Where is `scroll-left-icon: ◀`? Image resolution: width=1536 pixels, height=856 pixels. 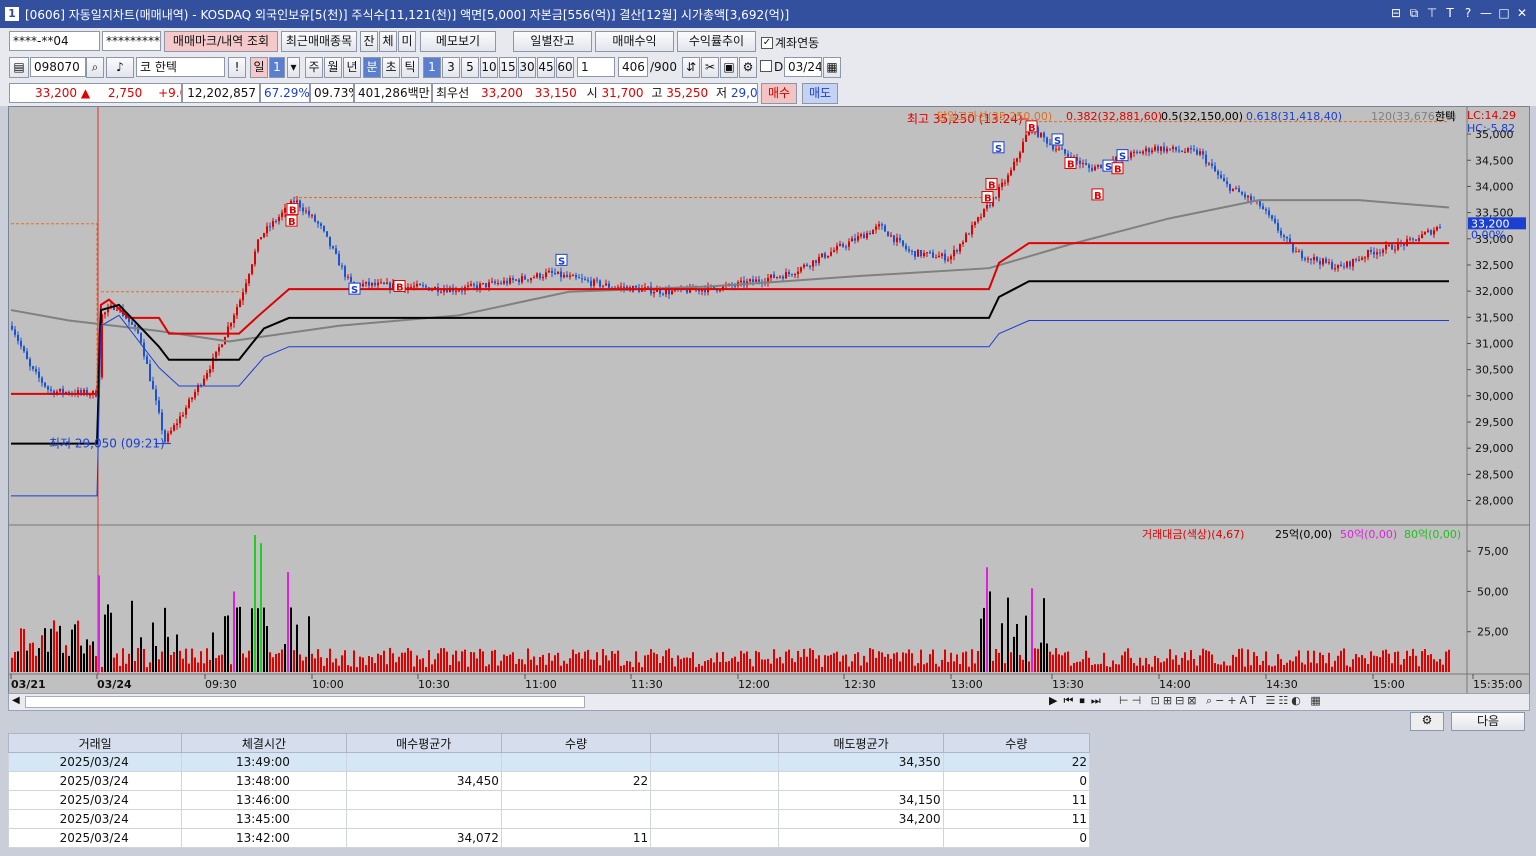 scroll-left-icon: ◀ is located at coordinates (16, 700).